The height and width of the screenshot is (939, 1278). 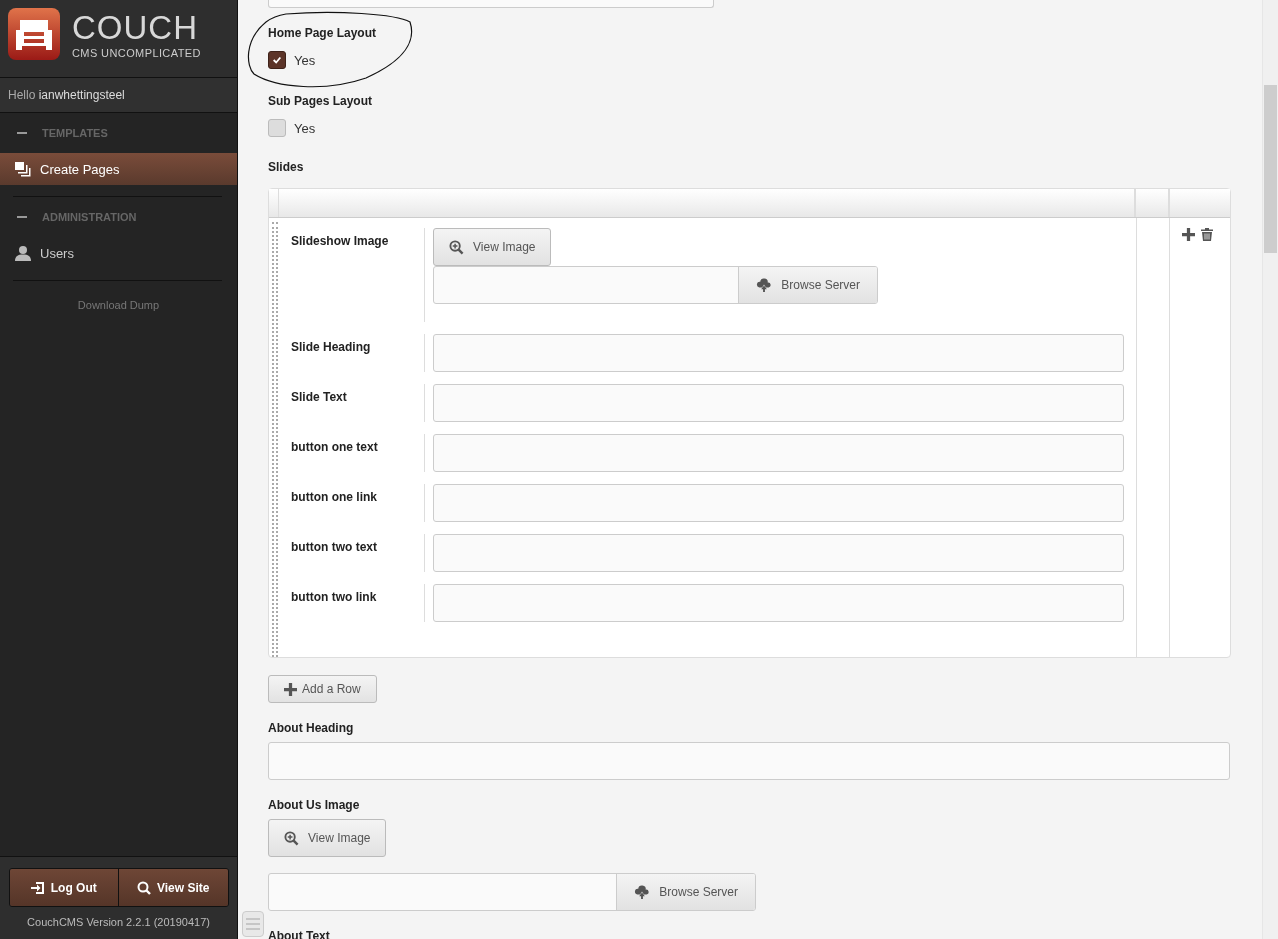 I want to click on drag-handle, so click(x=275, y=439).